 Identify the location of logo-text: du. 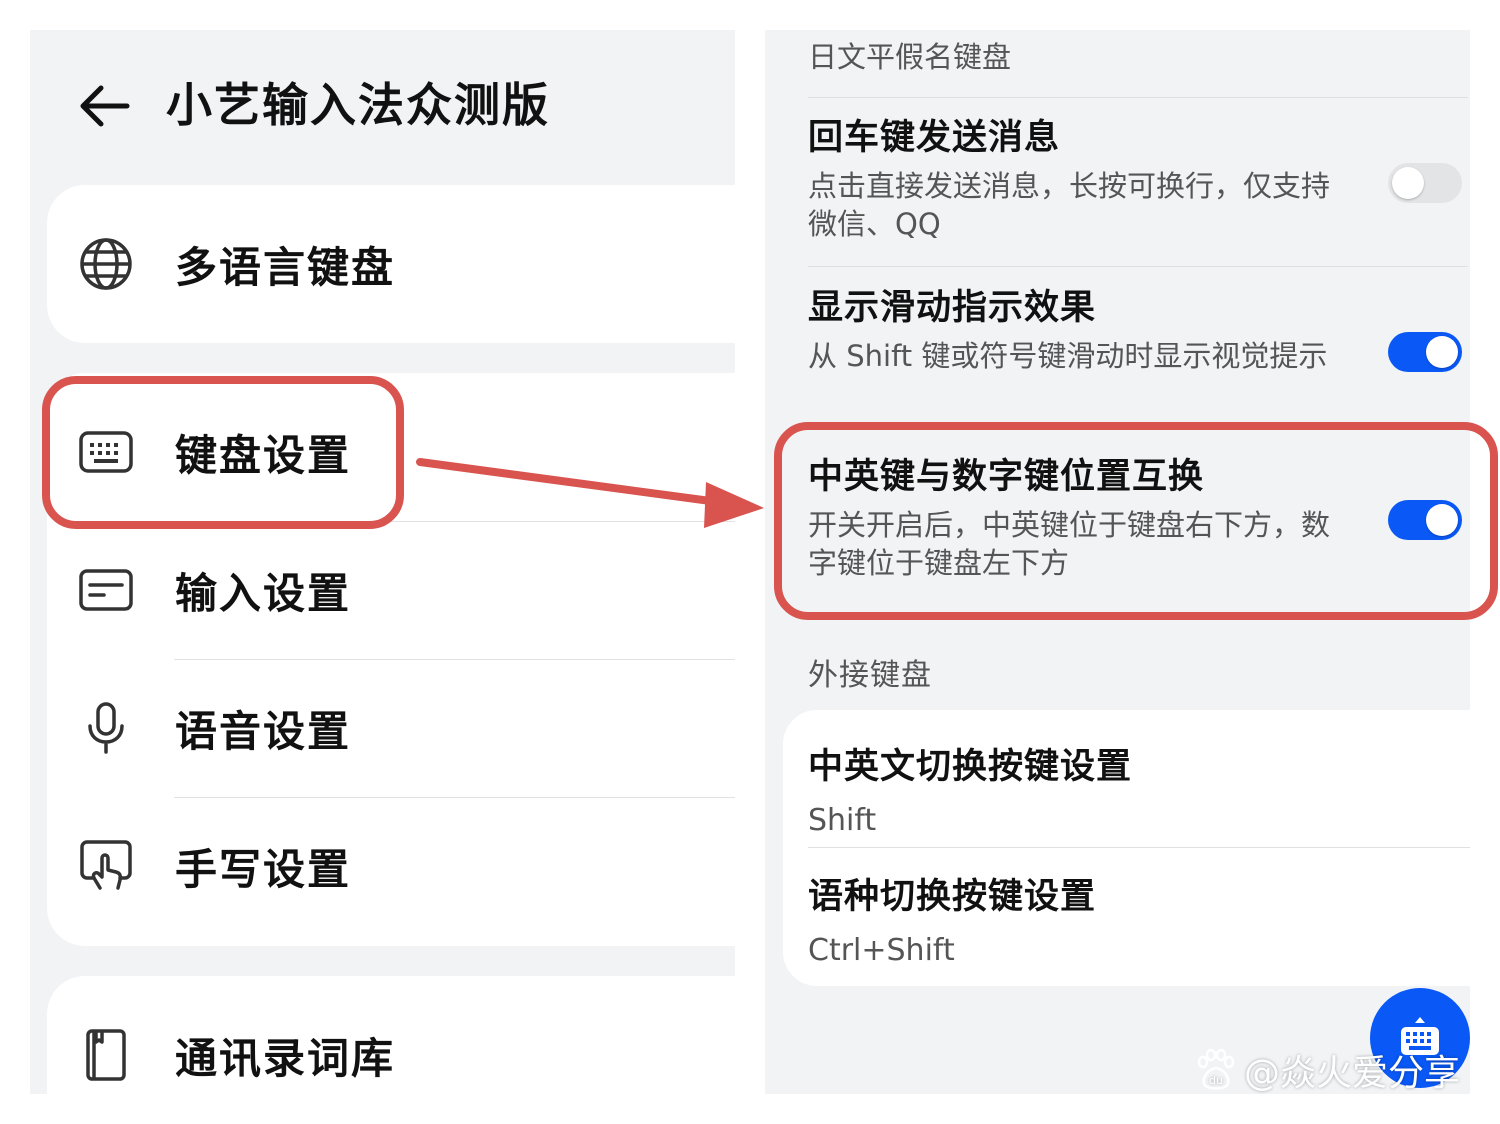
(1216, 1080).